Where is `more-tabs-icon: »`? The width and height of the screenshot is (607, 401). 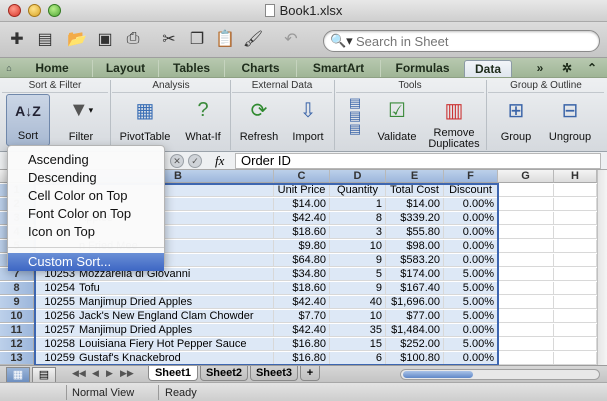 more-tabs-icon: » is located at coordinates (540, 68).